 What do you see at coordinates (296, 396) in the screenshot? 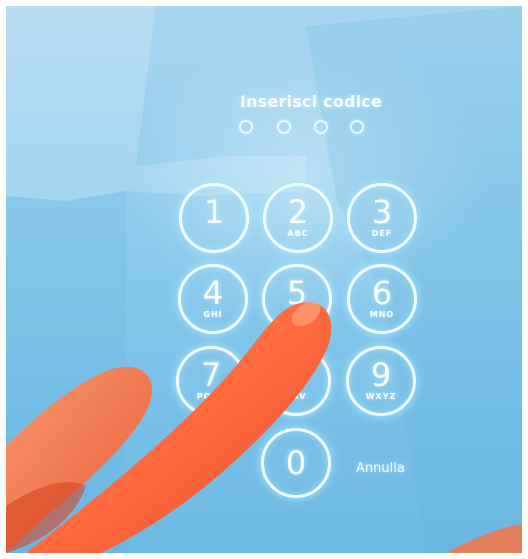
I see `key-letters: TUV` at bounding box center [296, 396].